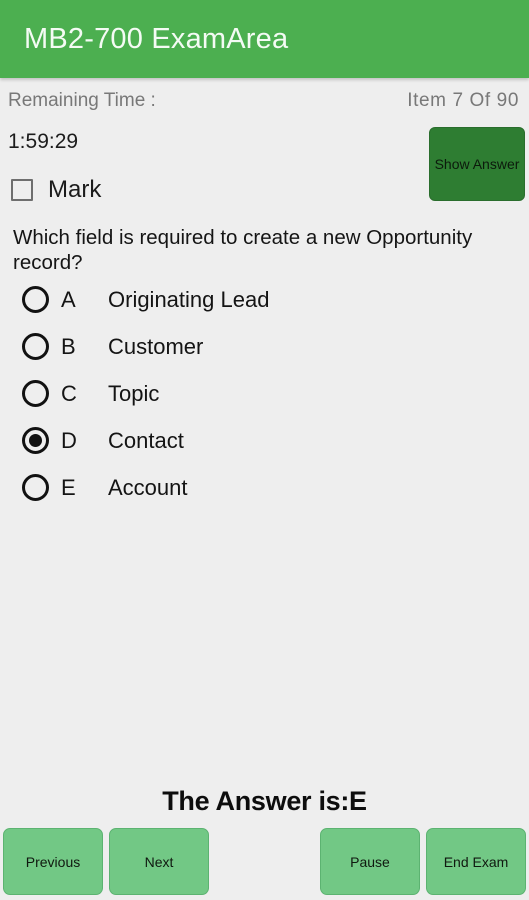 The width and height of the screenshot is (529, 900). What do you see at coordinates (35, 440) in the screenshot?
I see `radio-icon-d` at bounding box center [35, 440].